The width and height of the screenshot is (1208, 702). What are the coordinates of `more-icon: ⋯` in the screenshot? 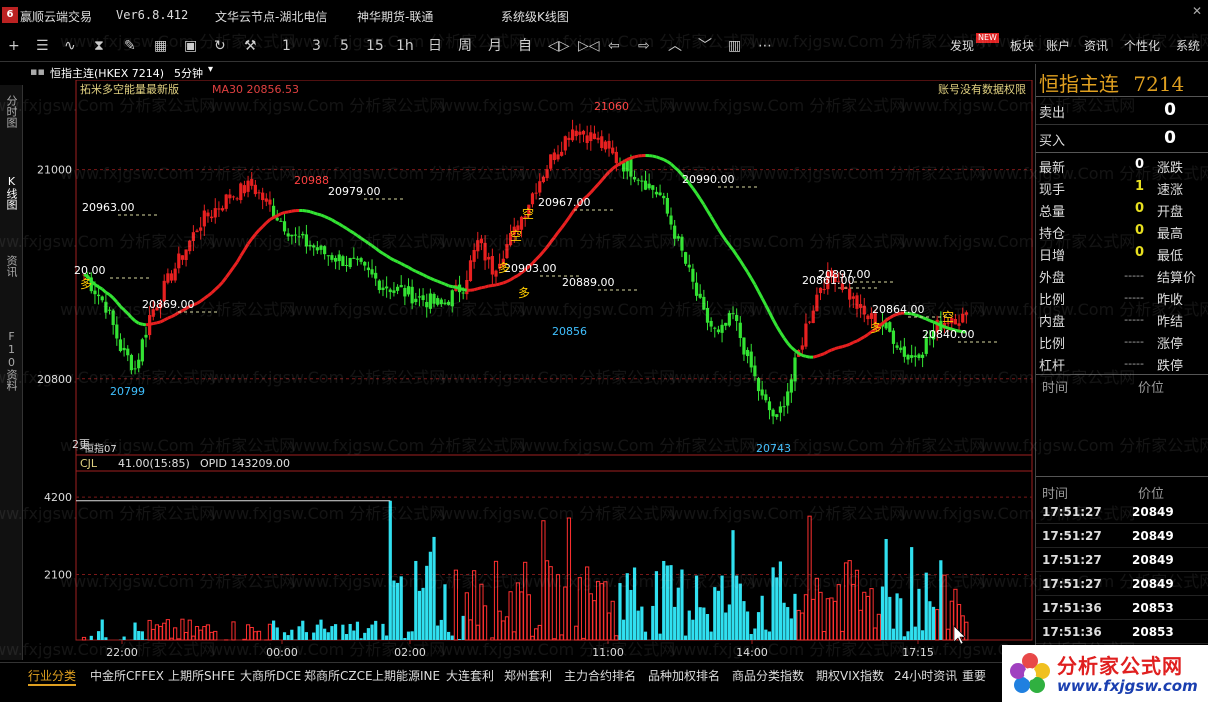 It's located at (765, 46).